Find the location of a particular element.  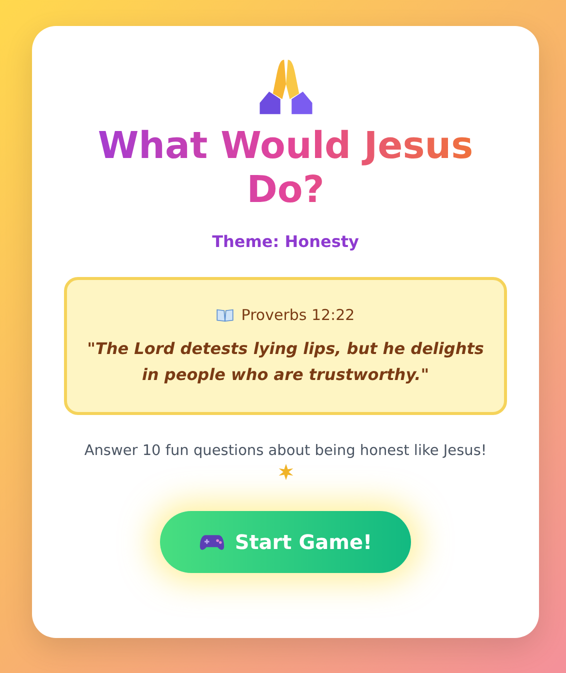

gamepad-icon is located at coordinates (211, 542).